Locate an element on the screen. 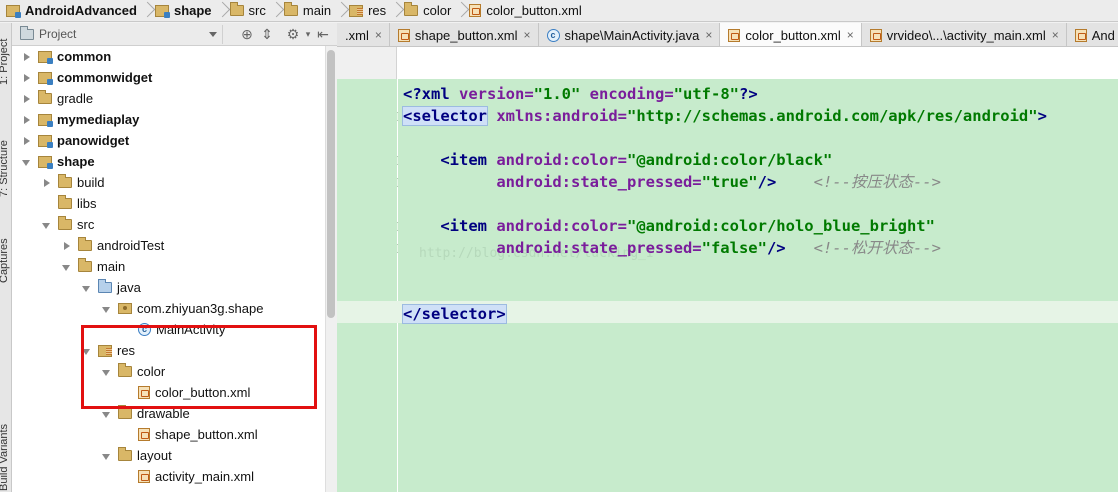 The height and width of the screenshot is (492, 1118). code-token: "1.0" is located at coordinates (557, 94).